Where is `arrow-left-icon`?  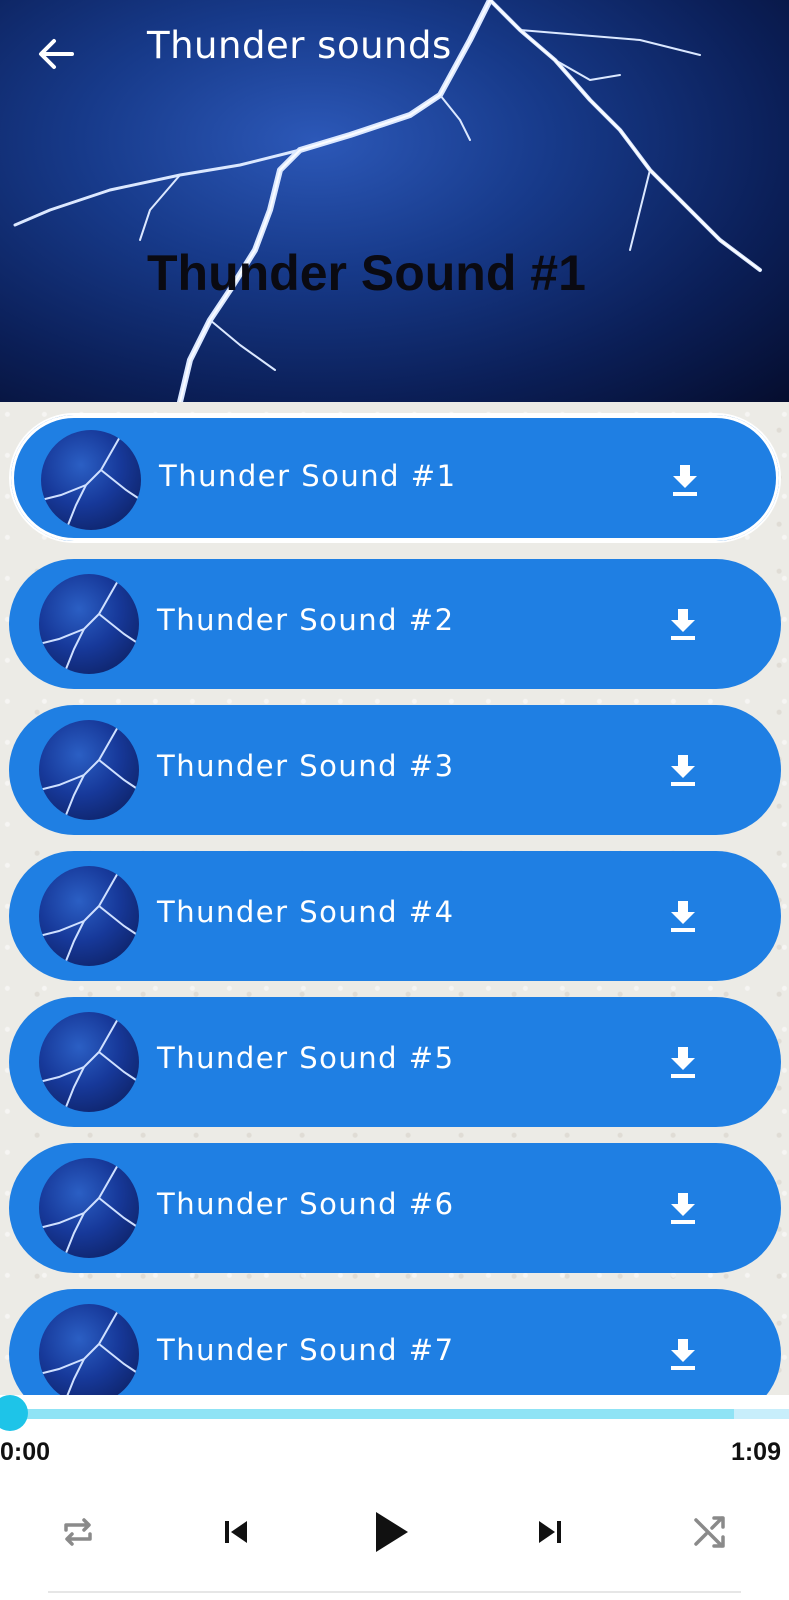 arrow-left-icon is located at coordinates (56, 54).